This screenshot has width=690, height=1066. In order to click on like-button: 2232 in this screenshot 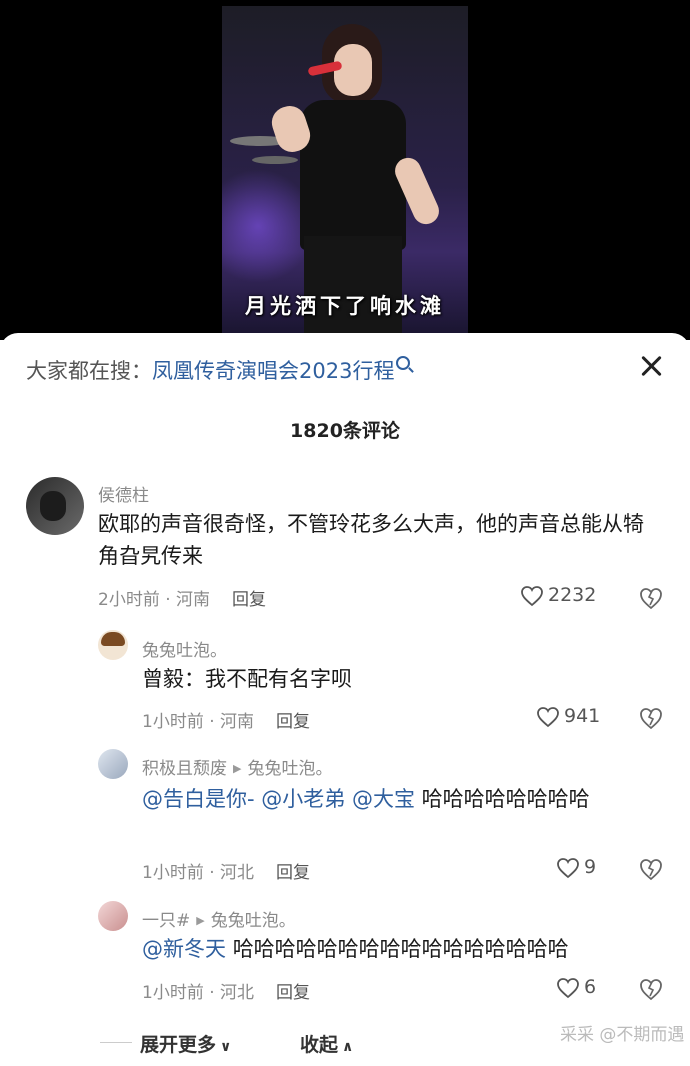, I will do `click(558, 595)`.